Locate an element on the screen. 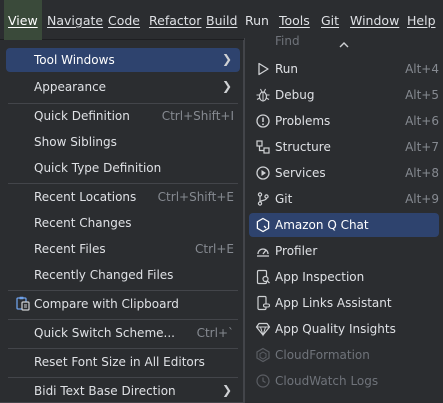 The height and width of the screenshot is (403, 443). menu-item-recently-changed-files: Recently Changed Files is located at coordinates (123, 275).